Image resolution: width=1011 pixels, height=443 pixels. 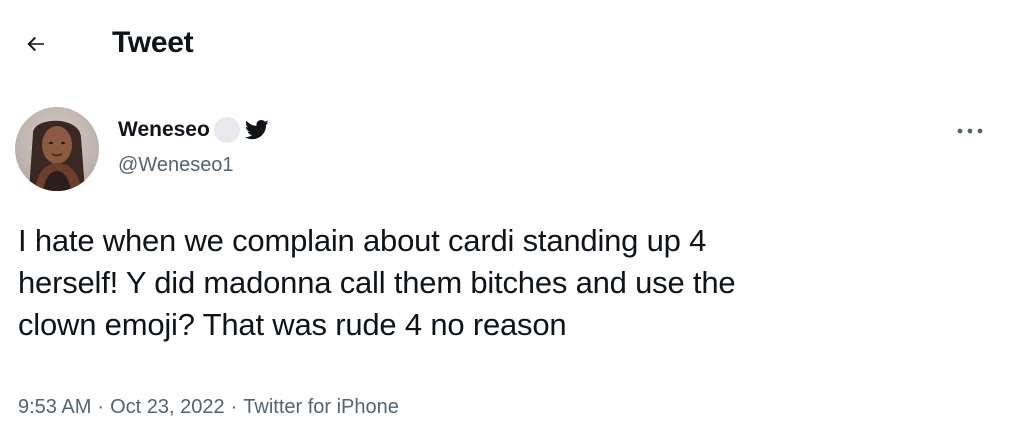 I want to click on more-horizontal-icon, so click(x=970, y=131).